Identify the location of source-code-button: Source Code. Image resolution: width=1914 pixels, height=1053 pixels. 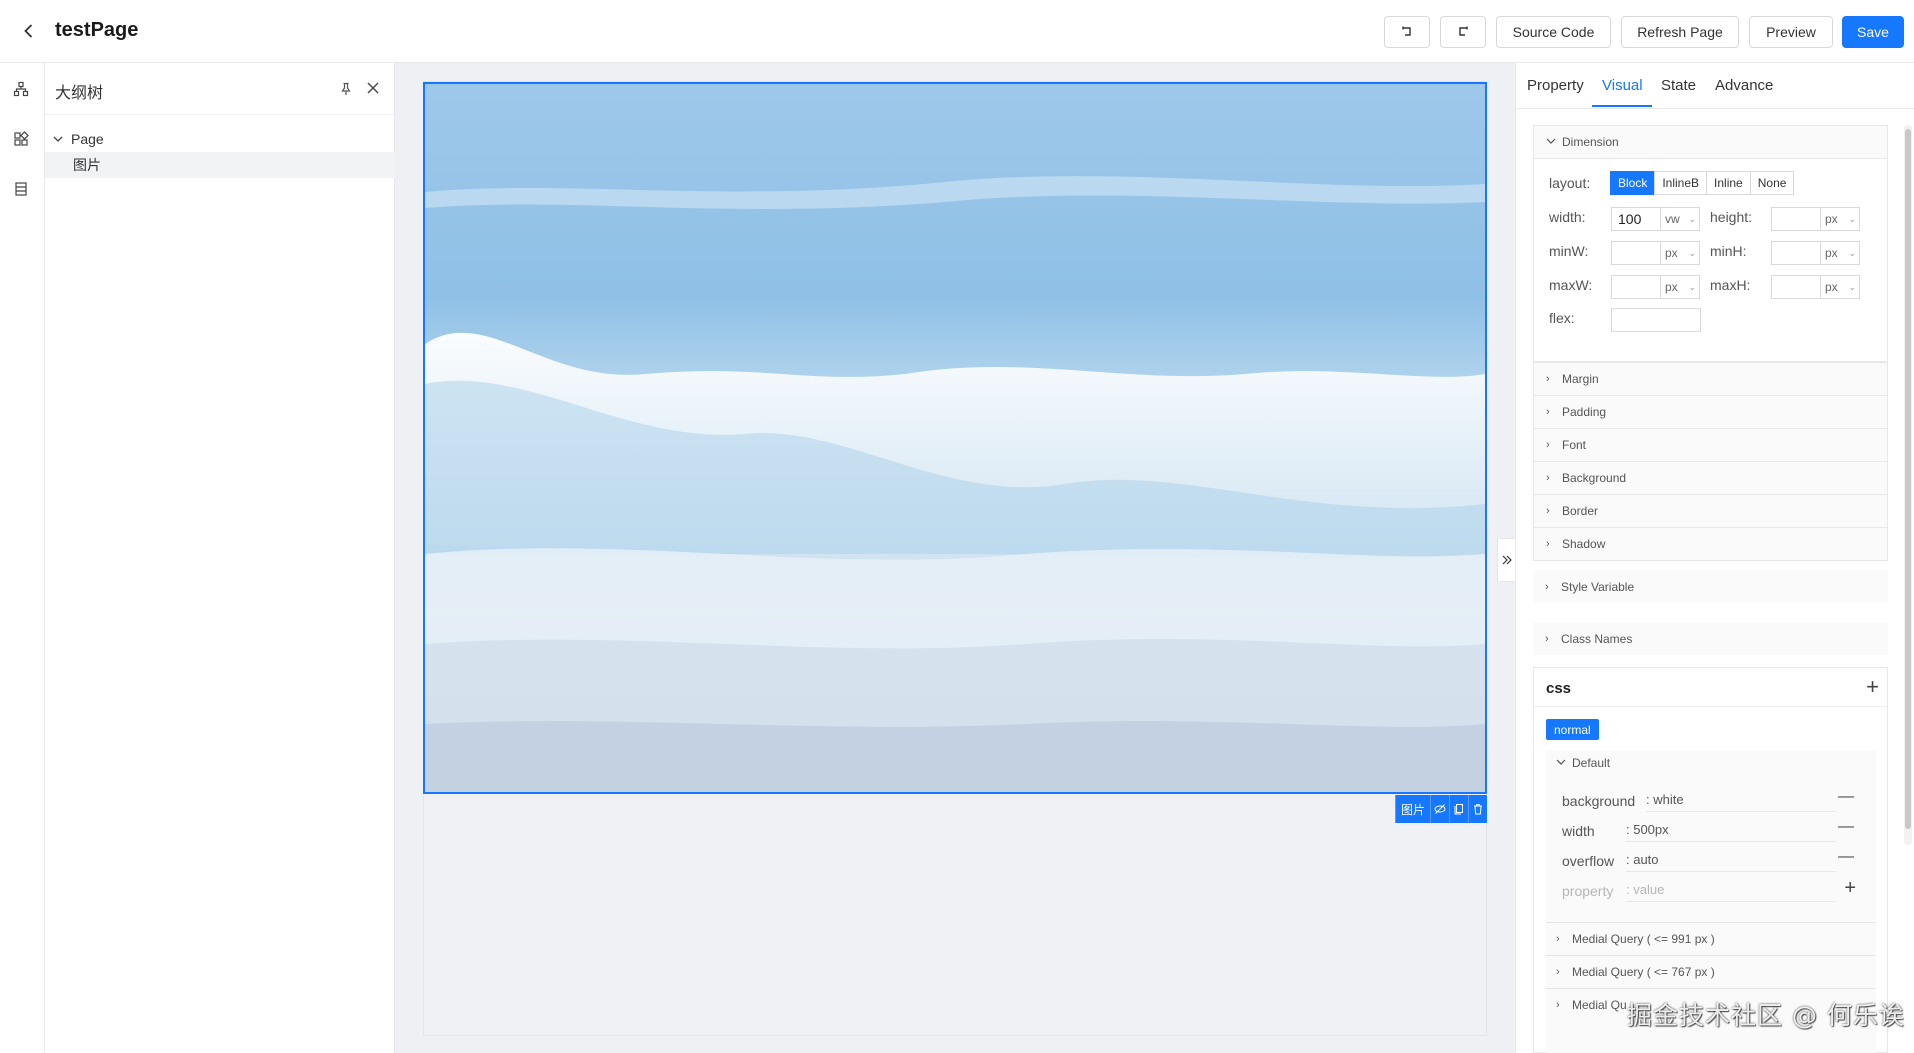
(1553, 32).